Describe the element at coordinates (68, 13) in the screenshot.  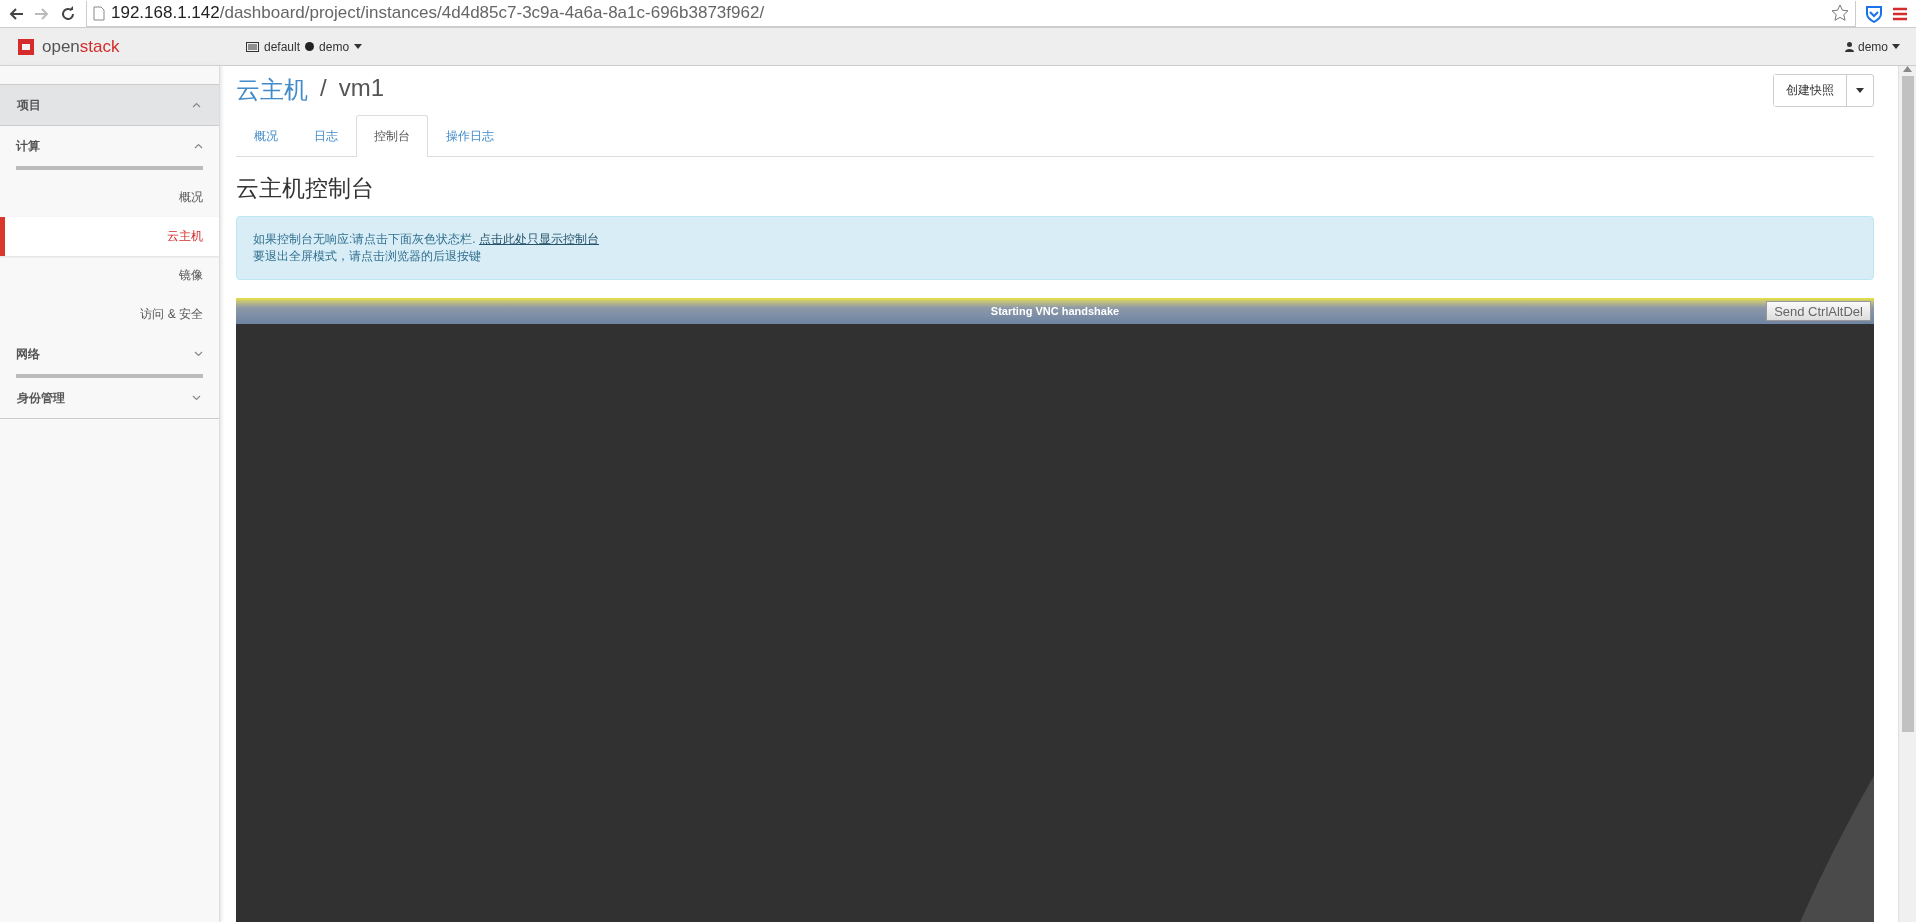
I see `reload-icon` at that location.